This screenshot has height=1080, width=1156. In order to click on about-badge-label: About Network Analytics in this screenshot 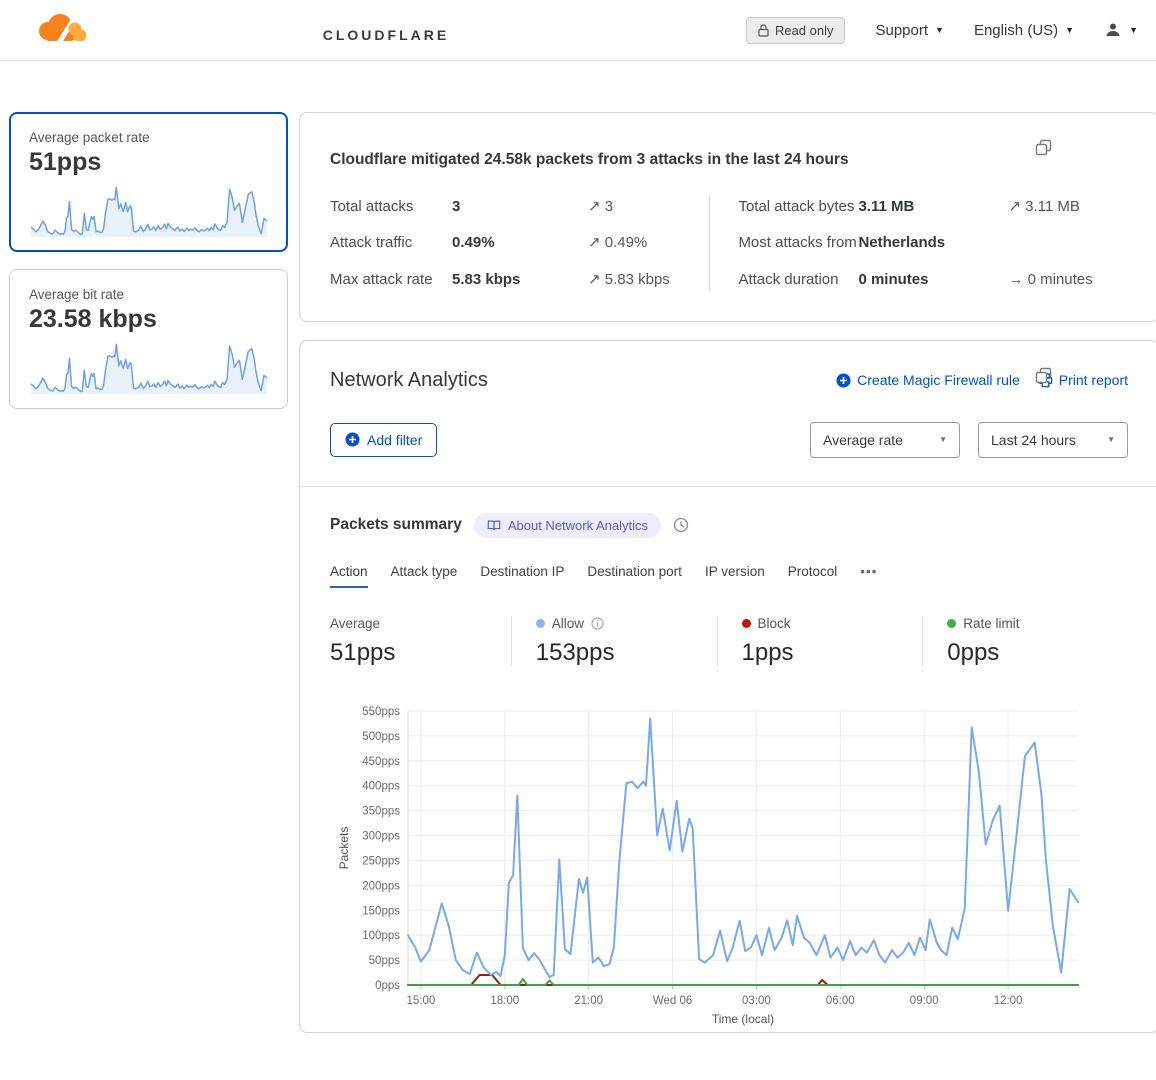, I will do `click(578, 525)`.